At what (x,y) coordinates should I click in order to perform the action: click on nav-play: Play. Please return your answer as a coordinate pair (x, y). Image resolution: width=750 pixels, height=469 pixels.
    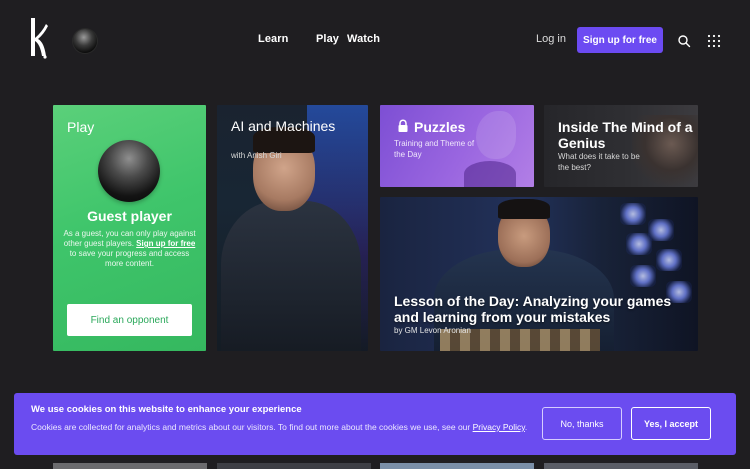
    Looking at the image, I should click on (331, 39).